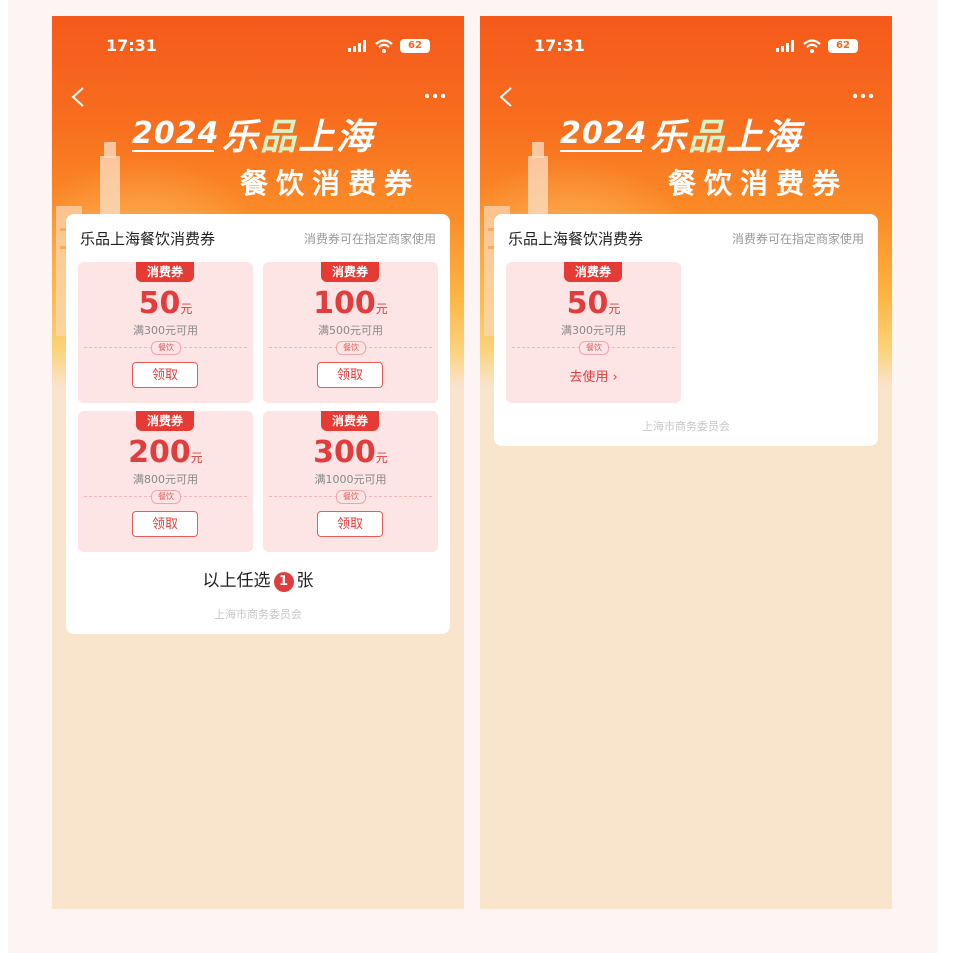 The width and height of the screenshot is (960, 953). Describe the element at coordinates (283, 582) in the screenshot. I see `select-count-badge: 1` at that location.